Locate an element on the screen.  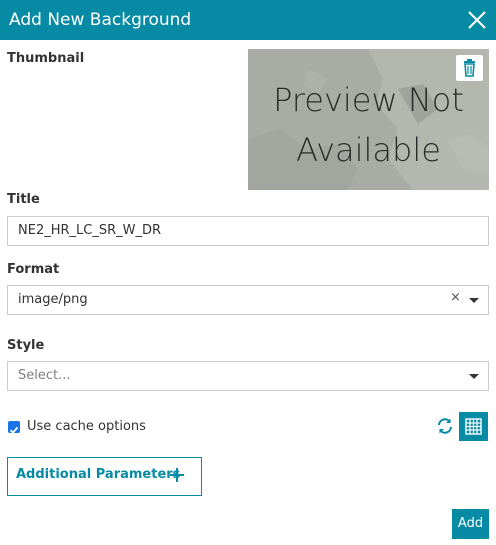
refresh-button is located at coordinates (445, 426).